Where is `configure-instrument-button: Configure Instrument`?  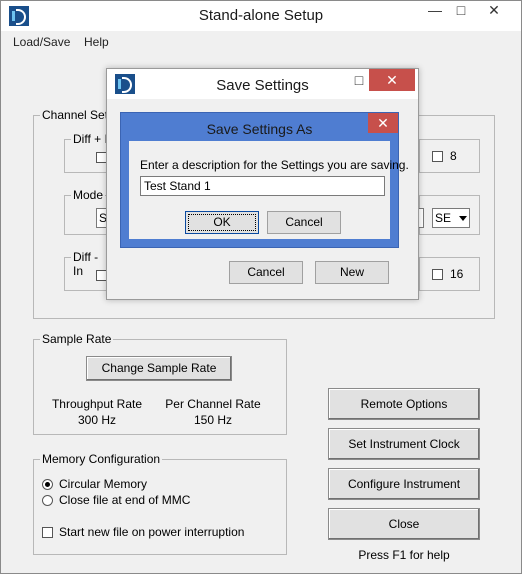
configure-instrument-button: Configure Instrument is located at coordinates (404, 484).